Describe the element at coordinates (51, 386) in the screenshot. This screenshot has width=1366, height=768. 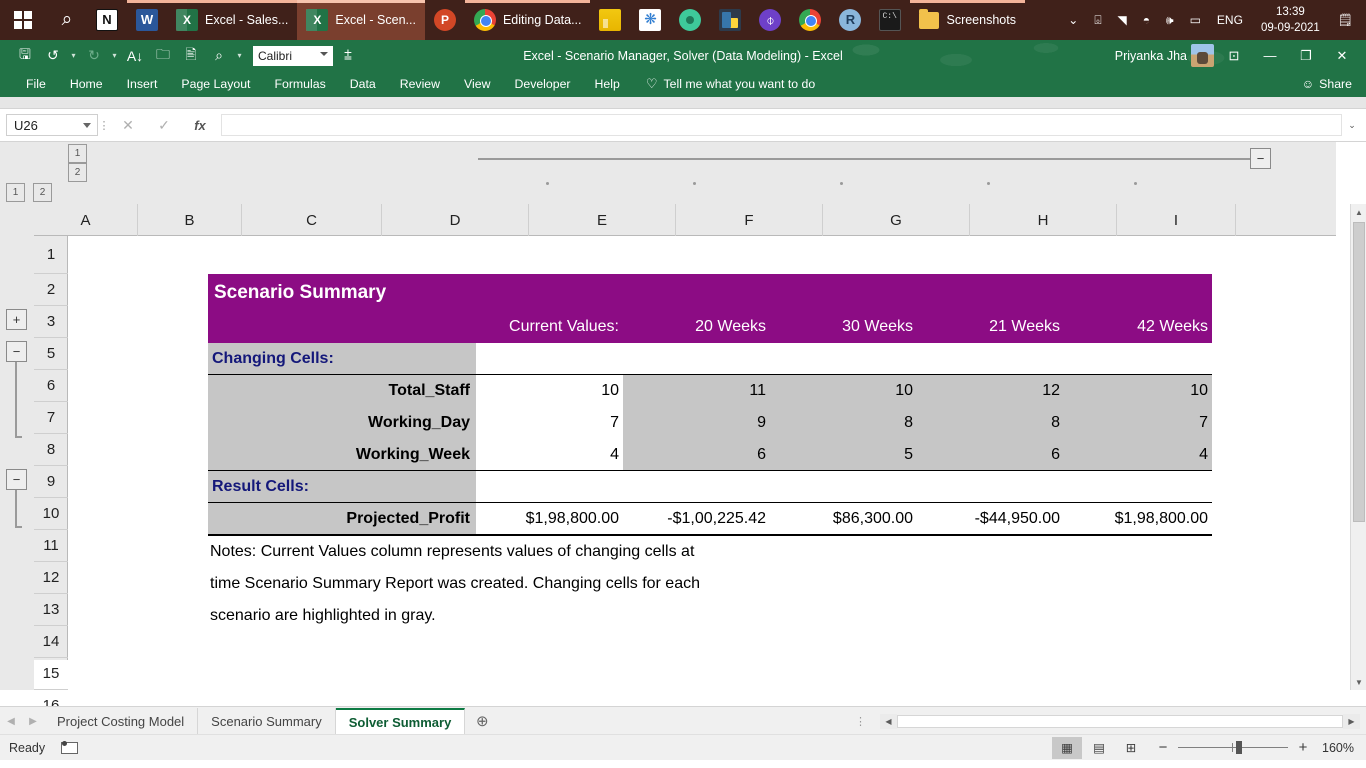
I see `row-header-6: 6` at that location.